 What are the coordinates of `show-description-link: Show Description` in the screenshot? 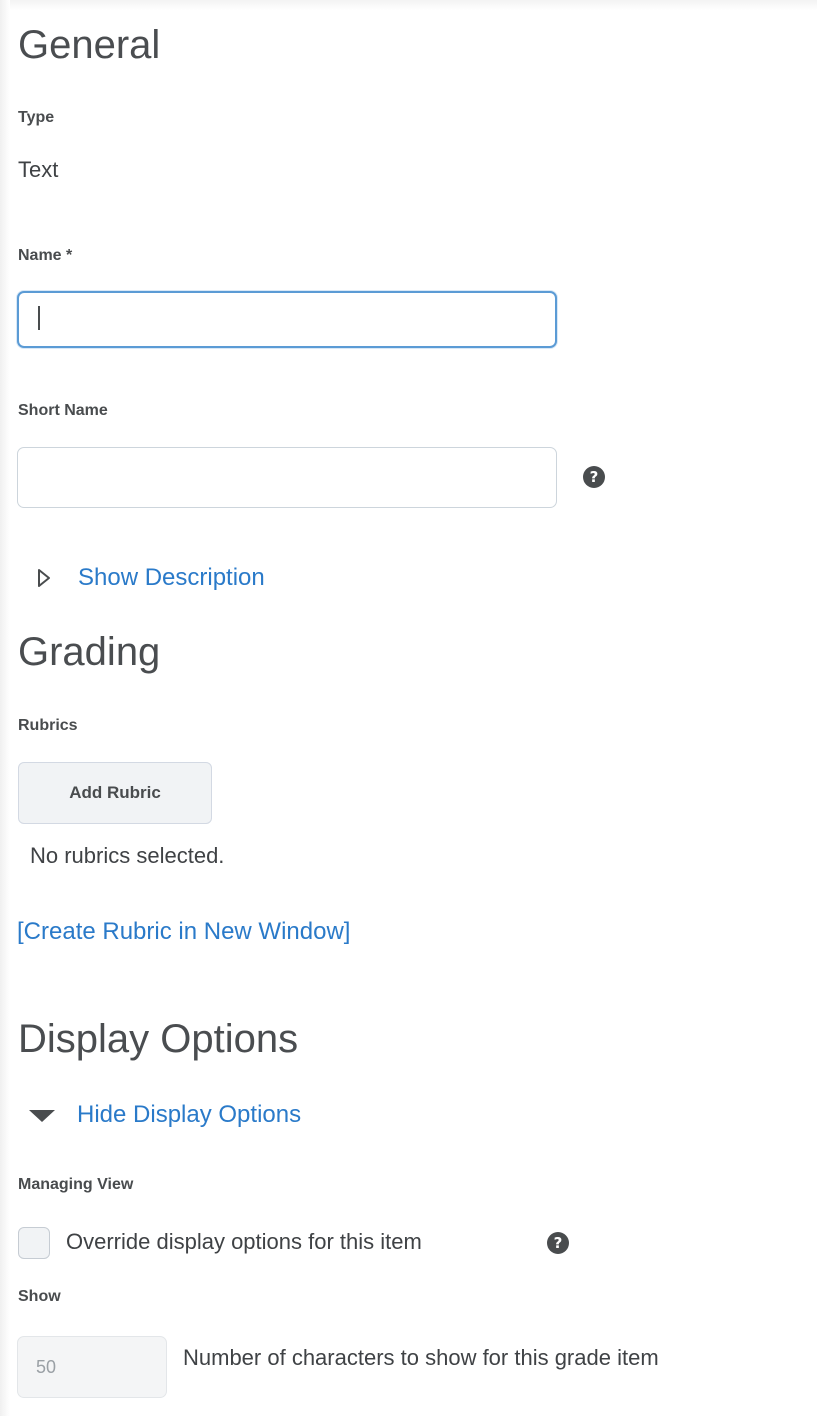 It's located at (171, 578).